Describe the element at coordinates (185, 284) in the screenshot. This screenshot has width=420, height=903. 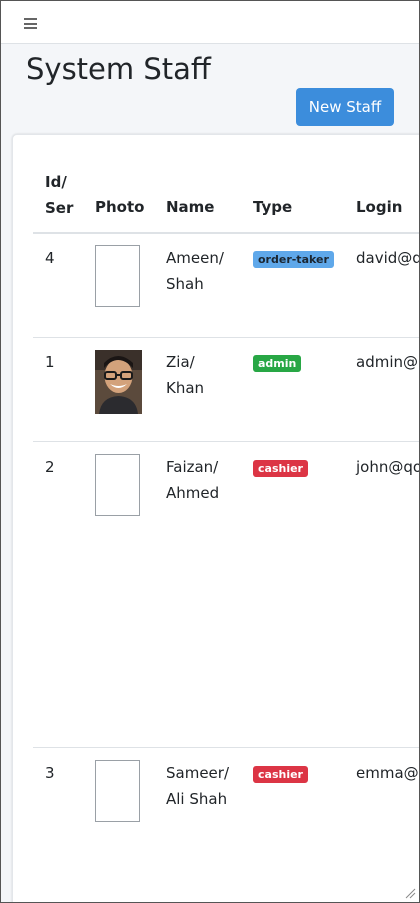
I see `row-last-name: Shah` at that location.